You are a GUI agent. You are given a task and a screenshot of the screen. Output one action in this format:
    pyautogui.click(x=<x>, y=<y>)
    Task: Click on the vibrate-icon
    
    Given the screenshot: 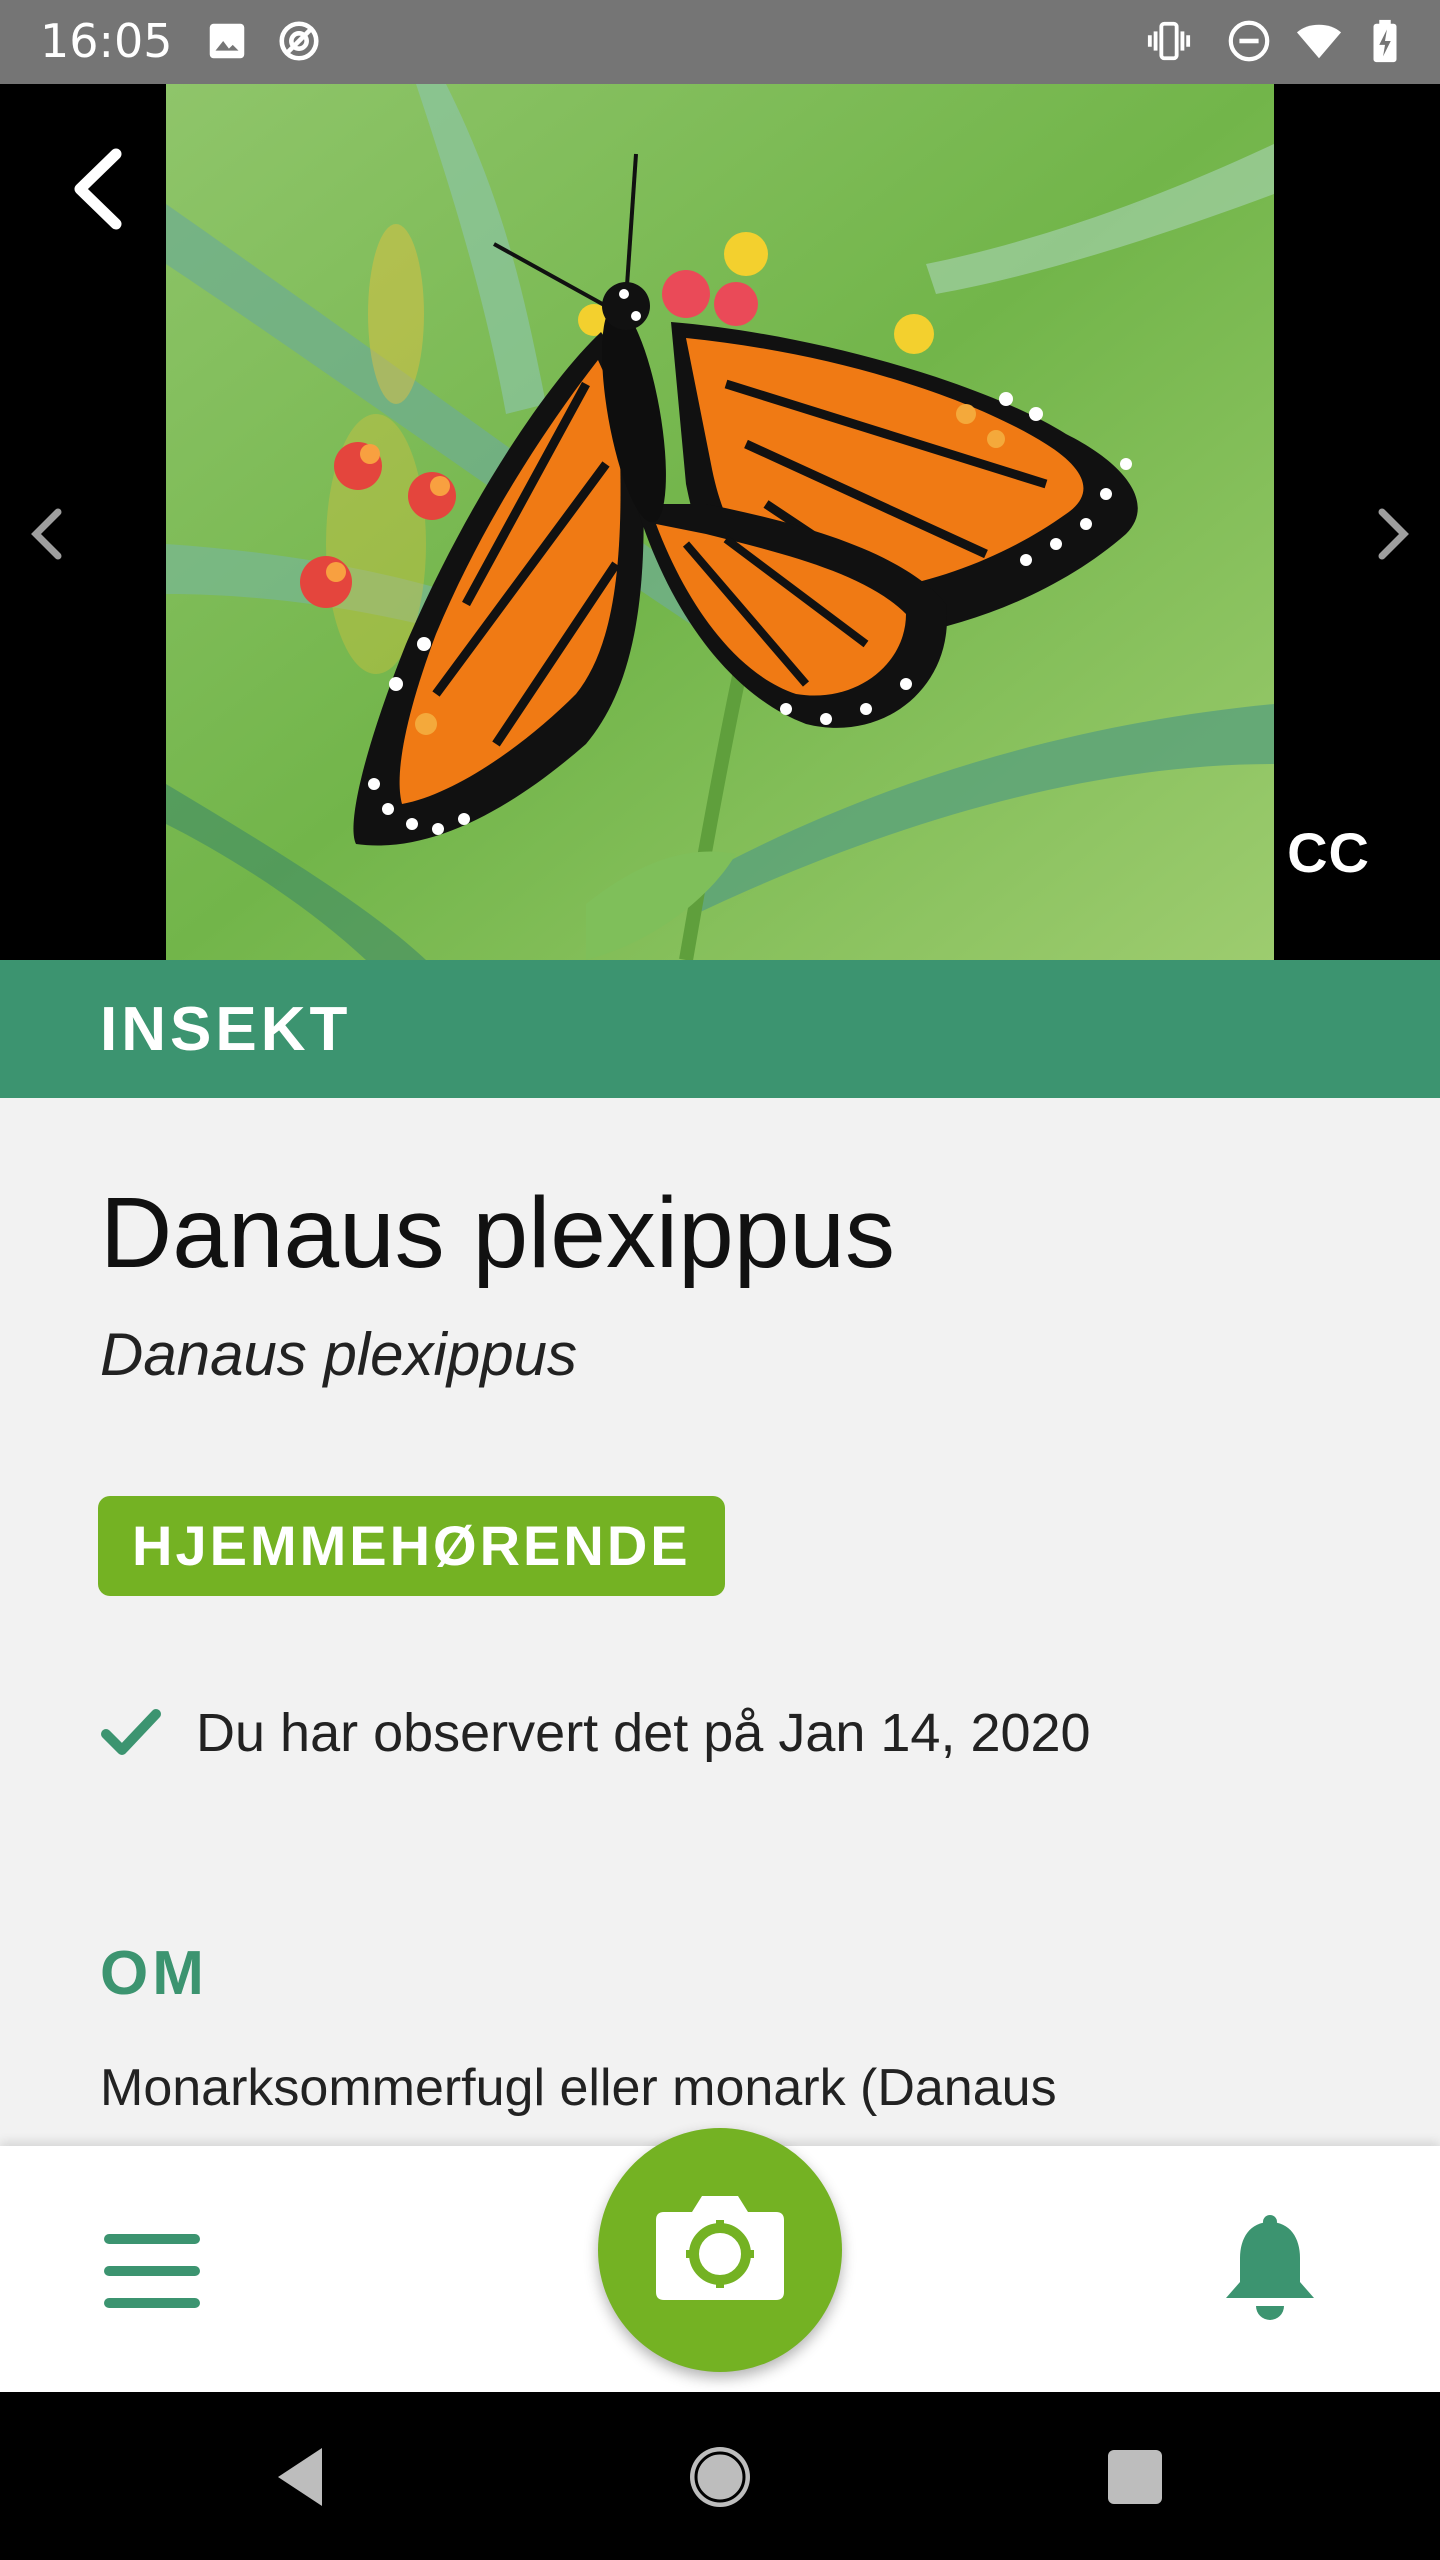 What is the action you would take?
    pyautogui.click(x=1169, y=41)
    